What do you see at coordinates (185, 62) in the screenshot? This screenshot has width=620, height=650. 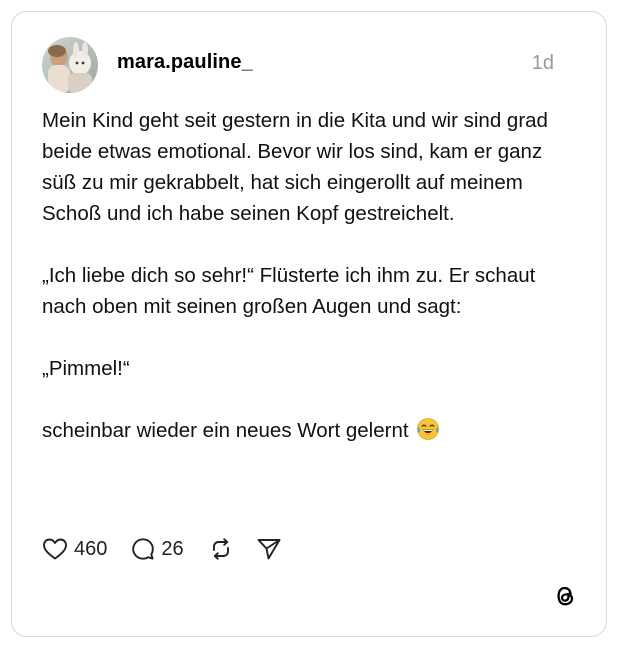 I see `username: mara.pauline_` at bounding box center [185, 62].